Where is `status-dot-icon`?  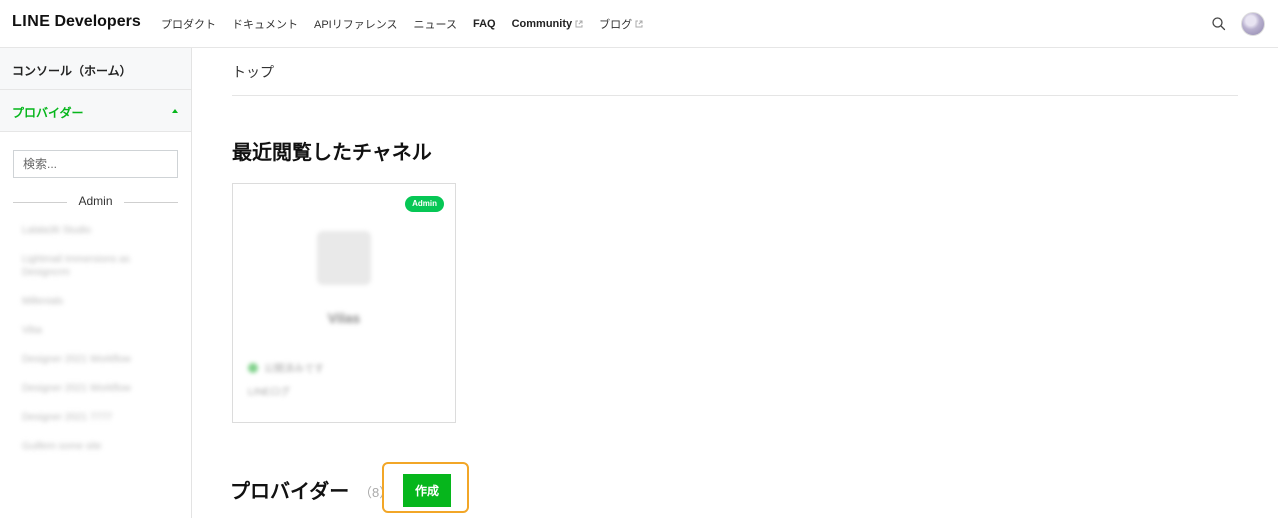
status-dot-icon is located at coordinates (253, 367).